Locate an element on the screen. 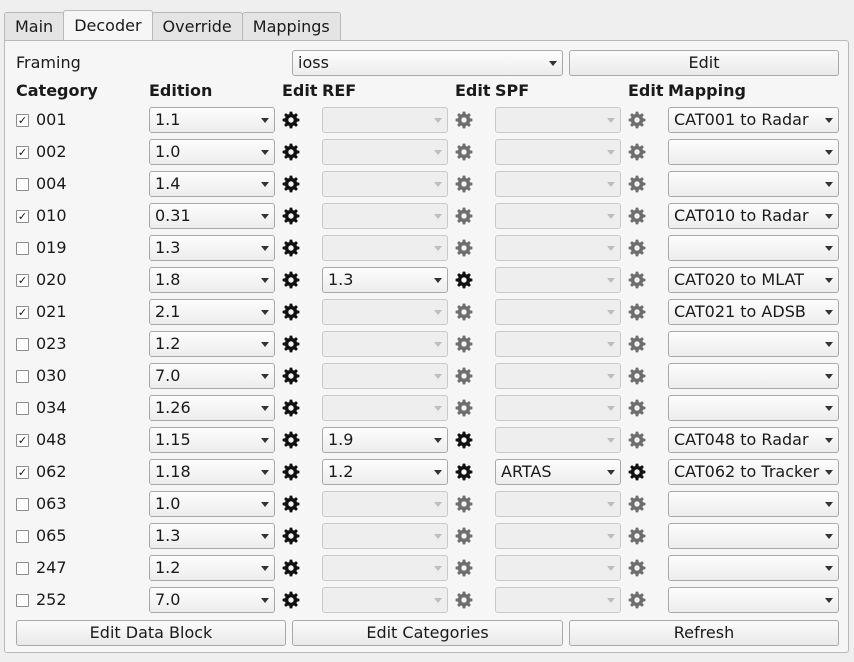 The width and height of the screenshot is (854, 662). edition-select-value: 1.3 is located at coordinates (168, 535).